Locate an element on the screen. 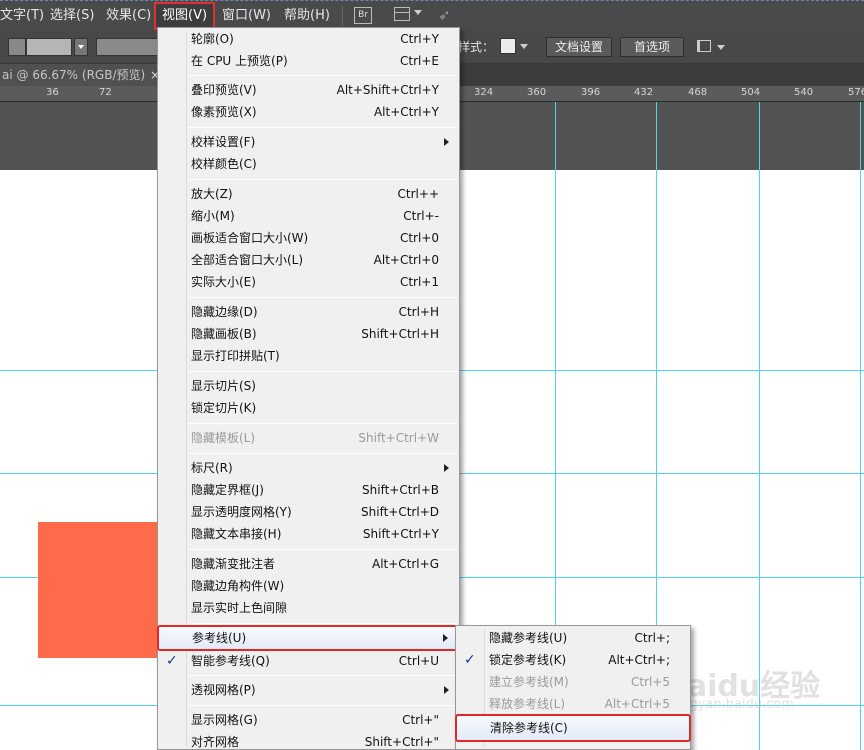 This screenshot has width=864, height=750. menu-item-shortcut: Alt+Ctrl+Y is located at coordinates (406, 112).